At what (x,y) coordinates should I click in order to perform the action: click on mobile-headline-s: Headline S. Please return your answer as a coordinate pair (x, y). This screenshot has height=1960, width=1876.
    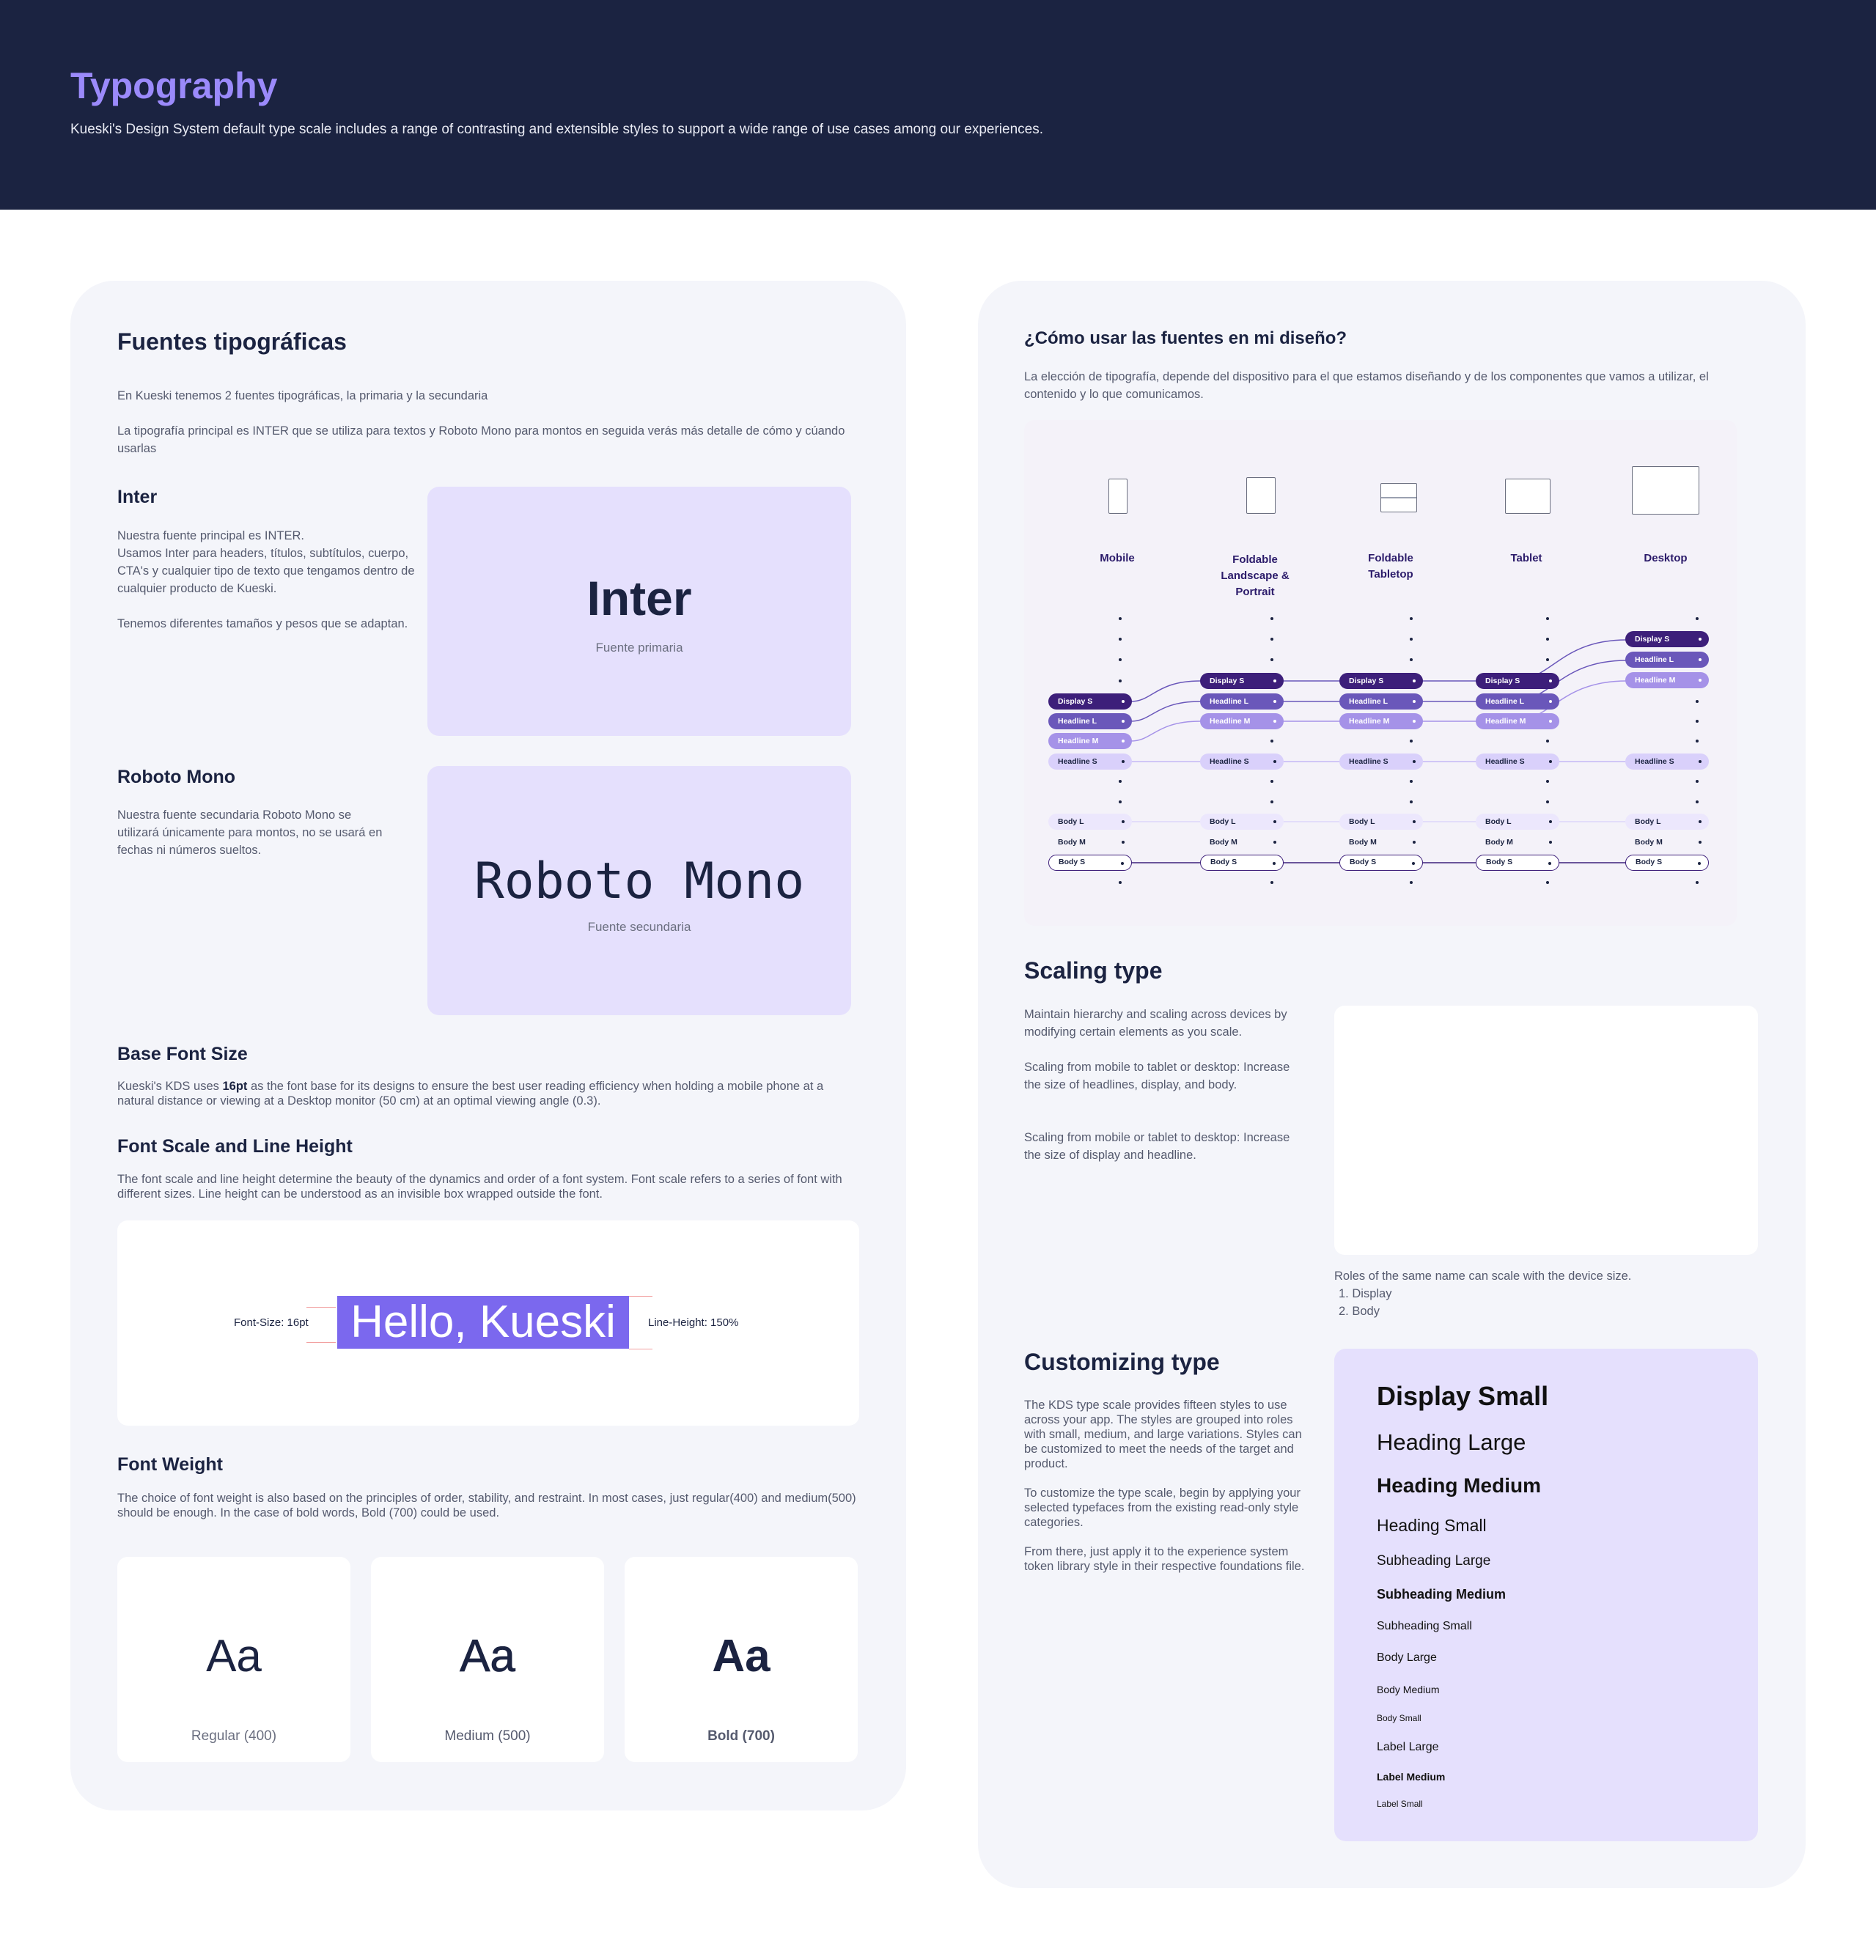
    Looking at the image, I should click on (1090, 762).